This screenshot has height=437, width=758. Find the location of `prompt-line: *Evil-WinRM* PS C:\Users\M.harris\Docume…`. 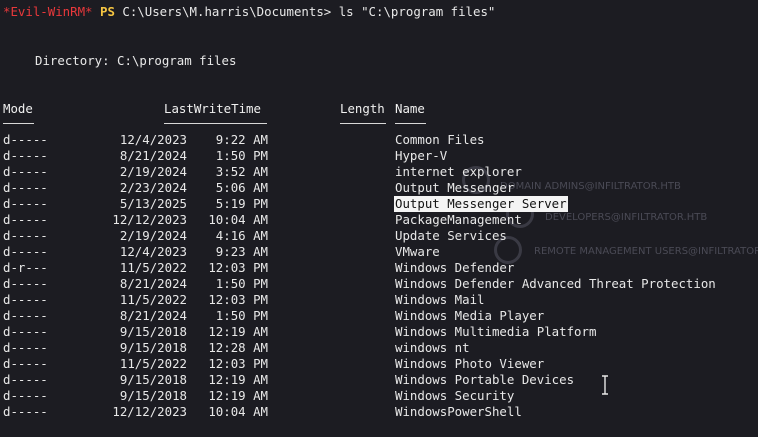

prompt-line: *Evil-WinRM* PS C:\Users\M.harris\Docume… is located at coordinates (249, 12).